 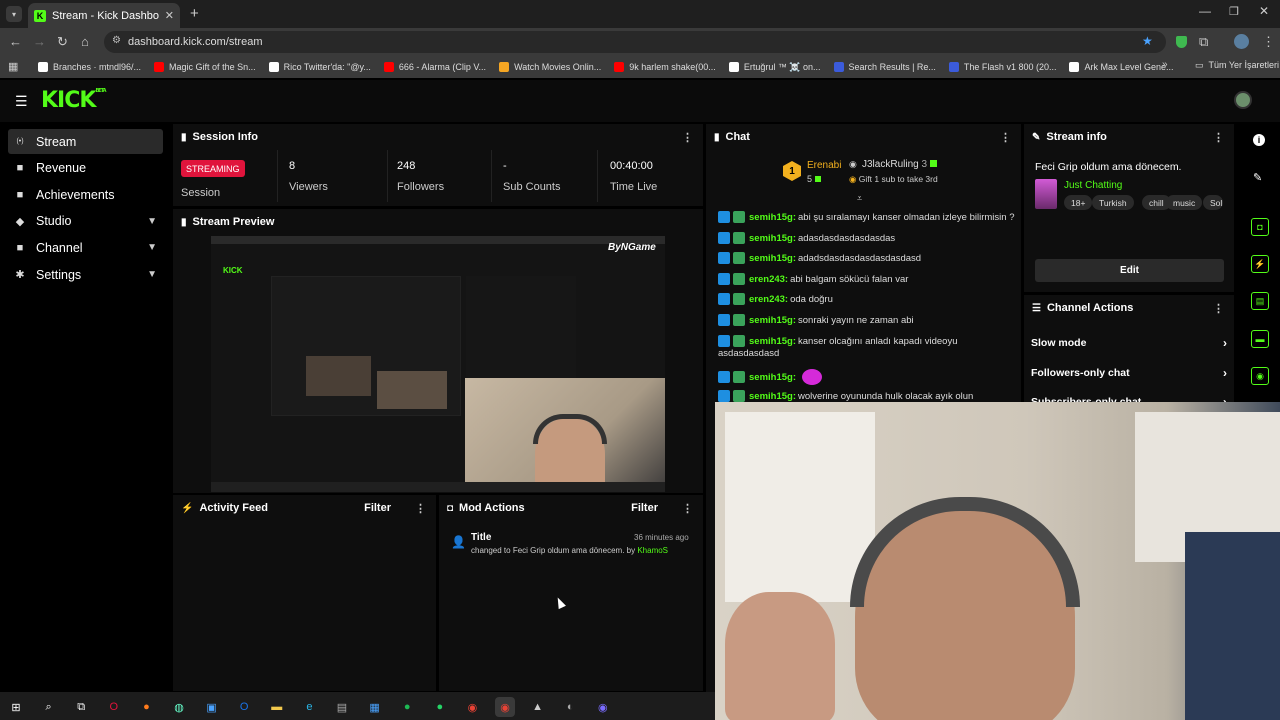 I want to click on tab-search-icon: ▾, so click(x=14, y=14).